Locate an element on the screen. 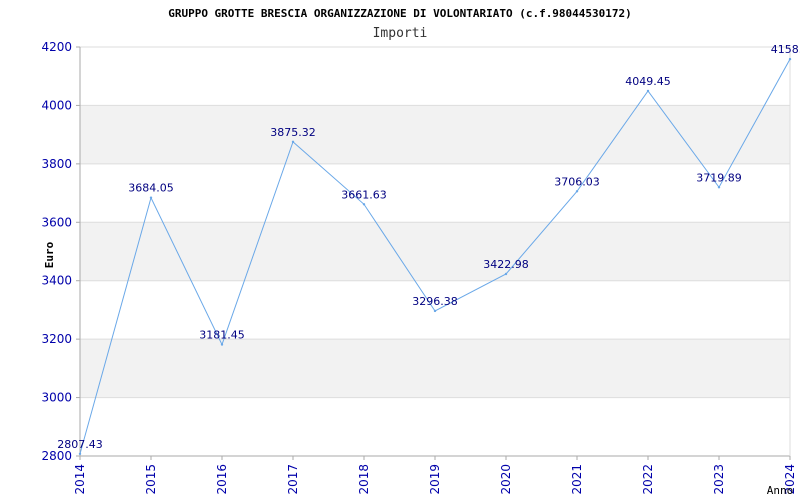  x-tick-label: 2021 is located at coordinates (577, 479).